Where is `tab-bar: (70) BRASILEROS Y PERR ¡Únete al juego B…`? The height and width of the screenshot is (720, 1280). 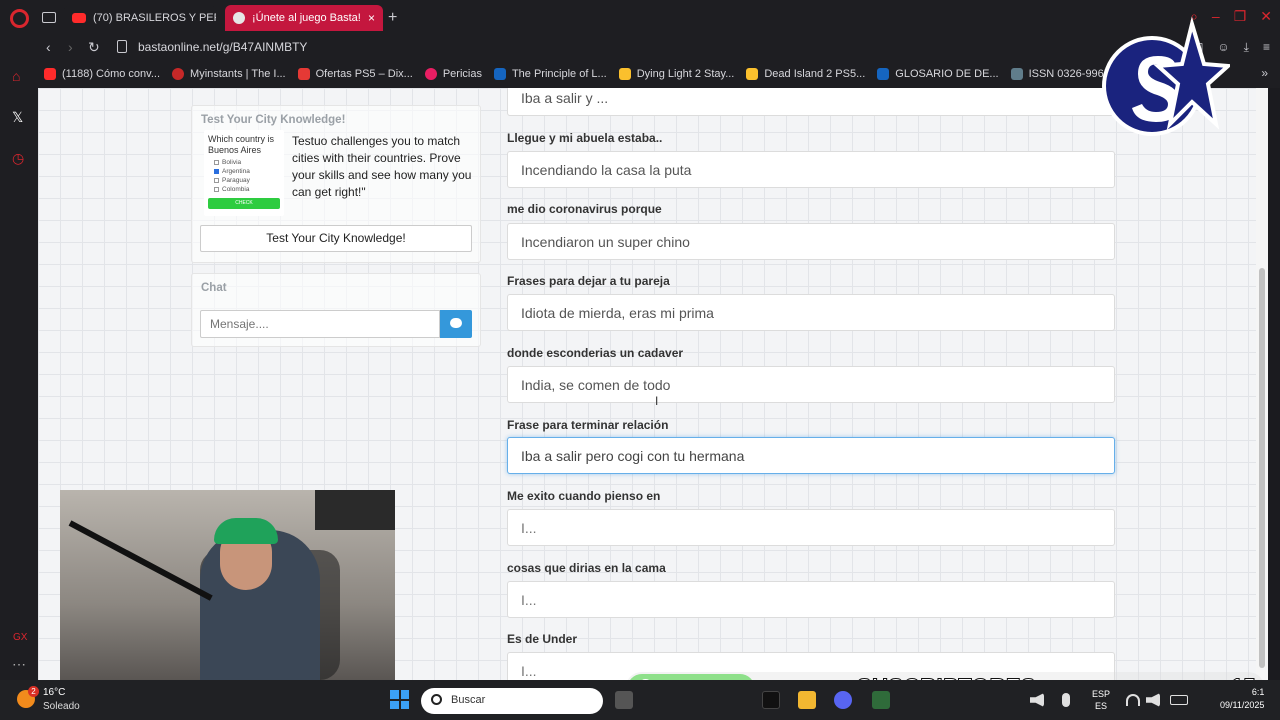
tab-bar: (70) BRASILEROS Y PERR ¡Únete al juego B… is located at coordinates (640, 18).